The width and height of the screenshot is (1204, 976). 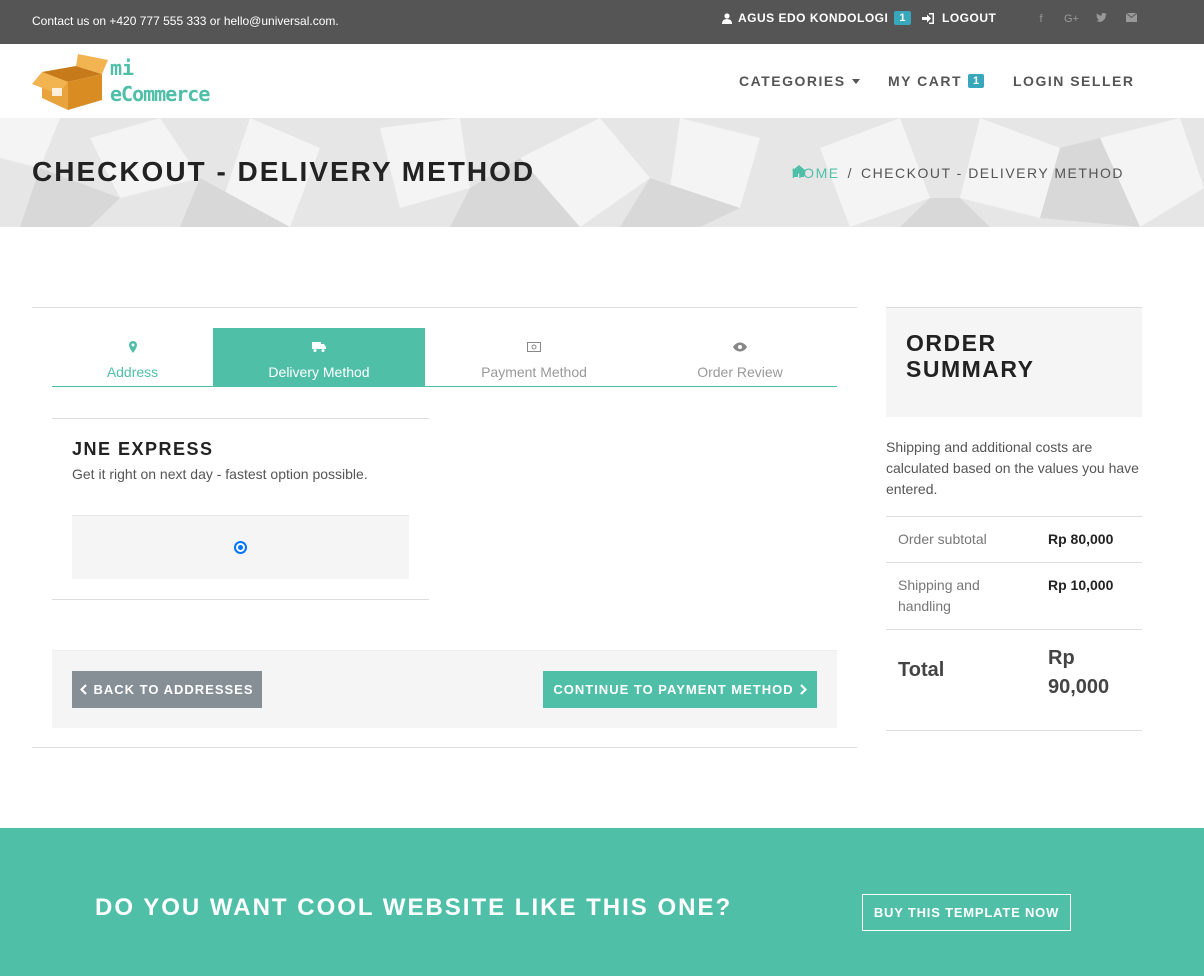 I want to click on total-label: Total, so click(x=921, y=670).